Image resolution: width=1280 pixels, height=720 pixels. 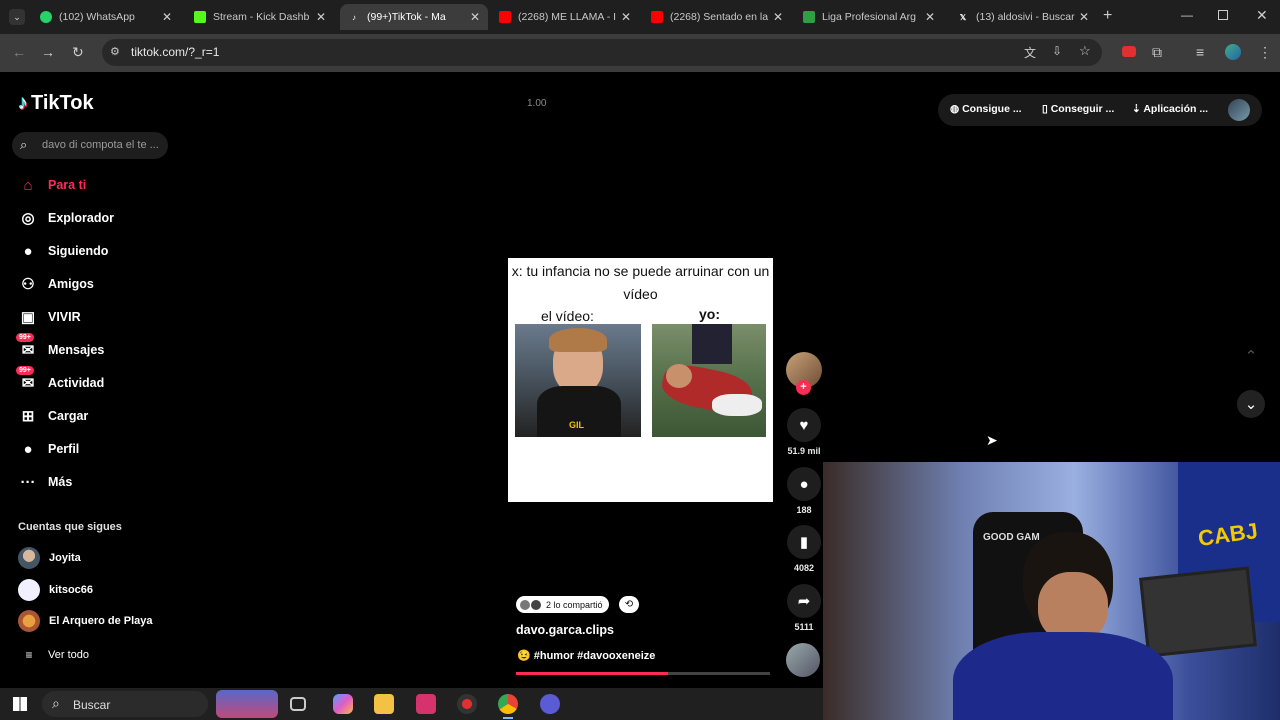 What do you see at coordinates (508, 704) in the screenshot?
I see `chrome-icon` at bounding box center [508, 704].